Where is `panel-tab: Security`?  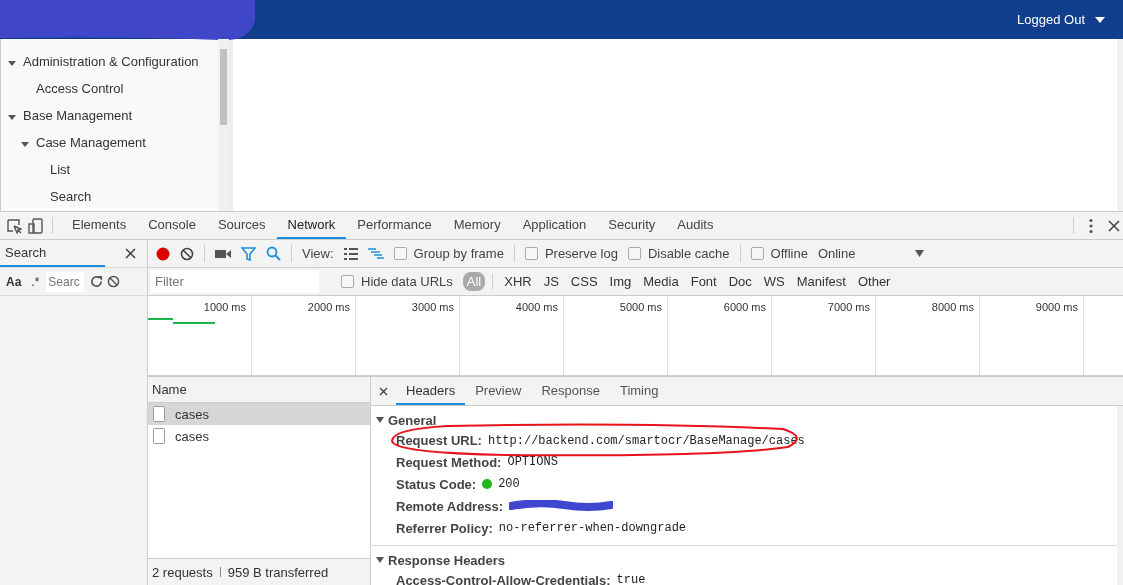 panel-tab: Security is located at coordinates (632, 225).